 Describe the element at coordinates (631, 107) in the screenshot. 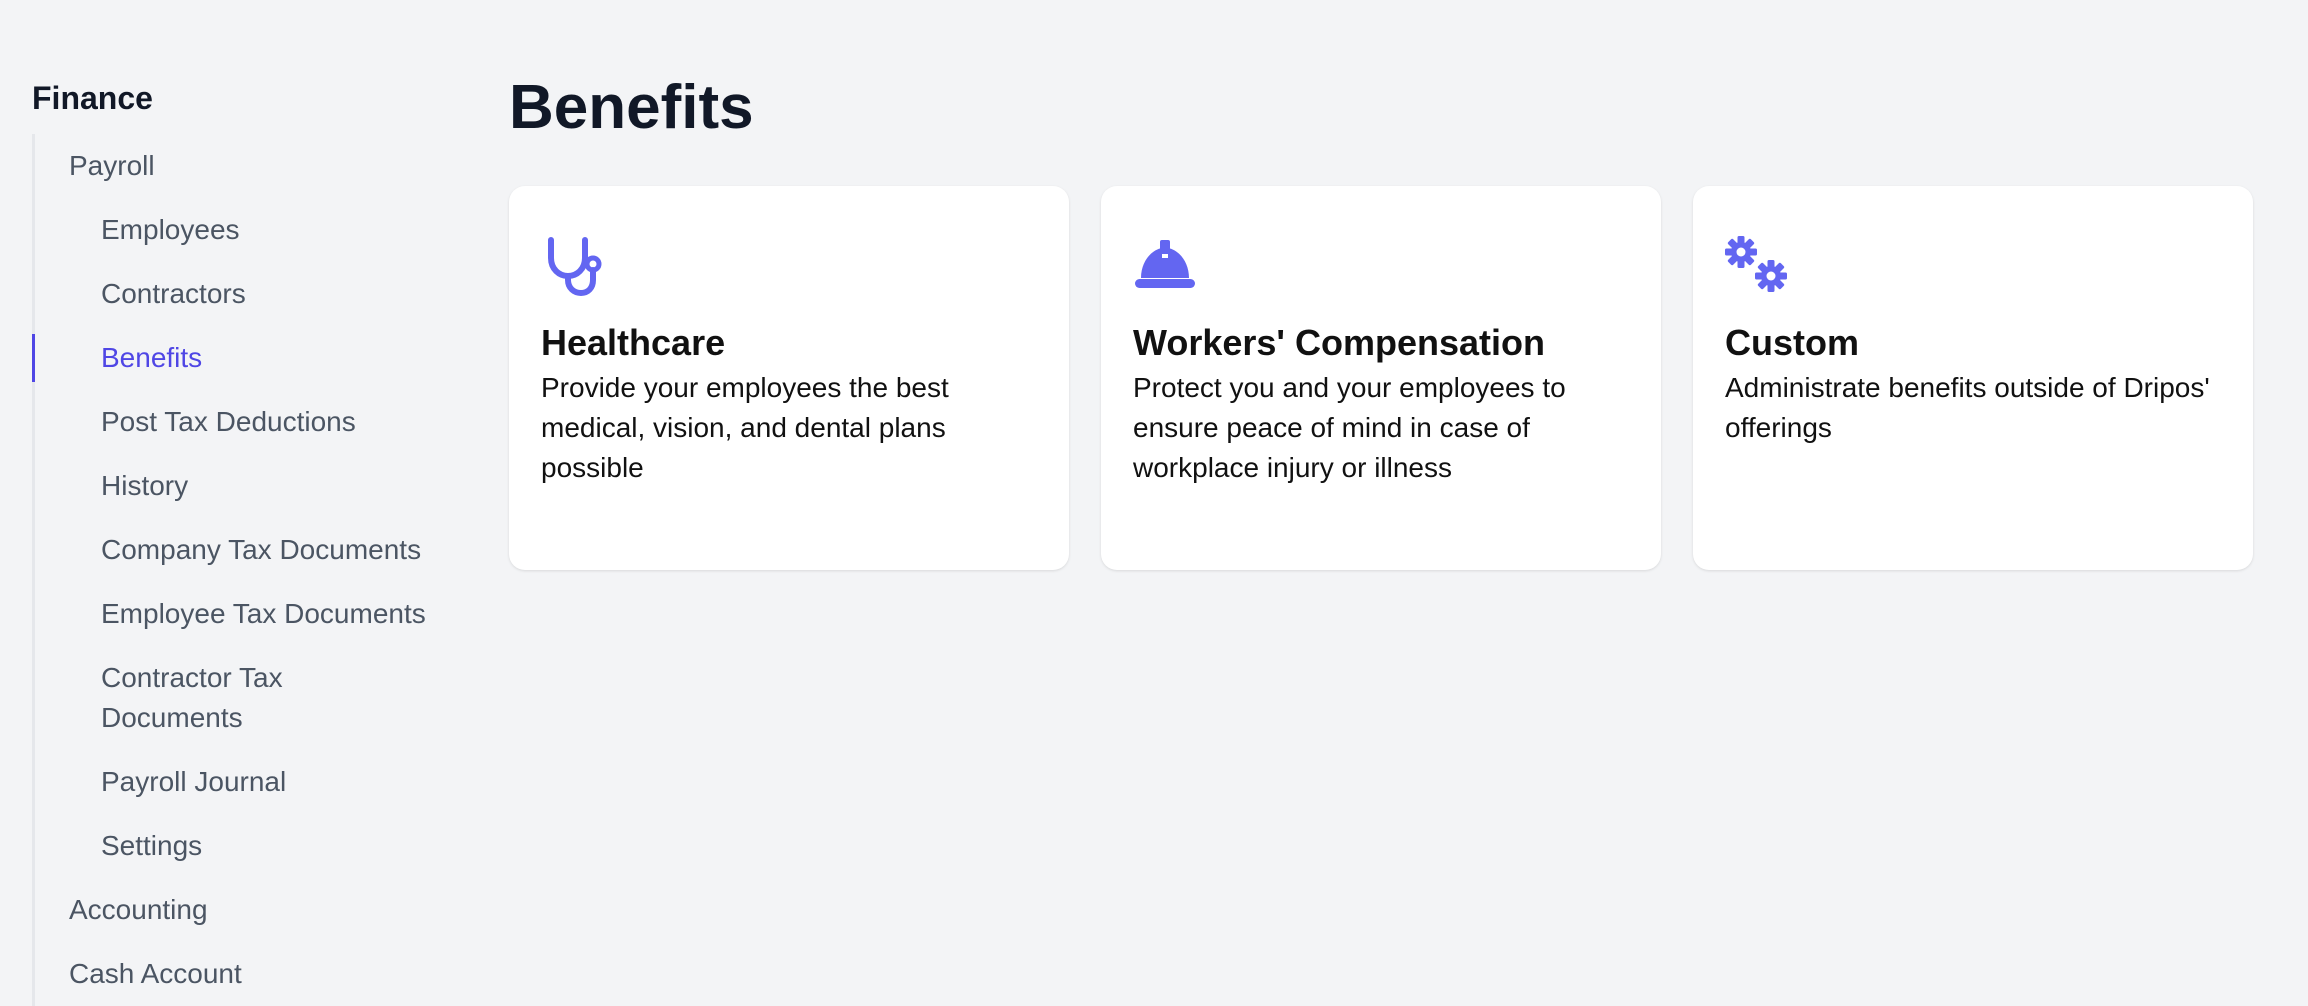

I see `page-title: Benefits` at that location.